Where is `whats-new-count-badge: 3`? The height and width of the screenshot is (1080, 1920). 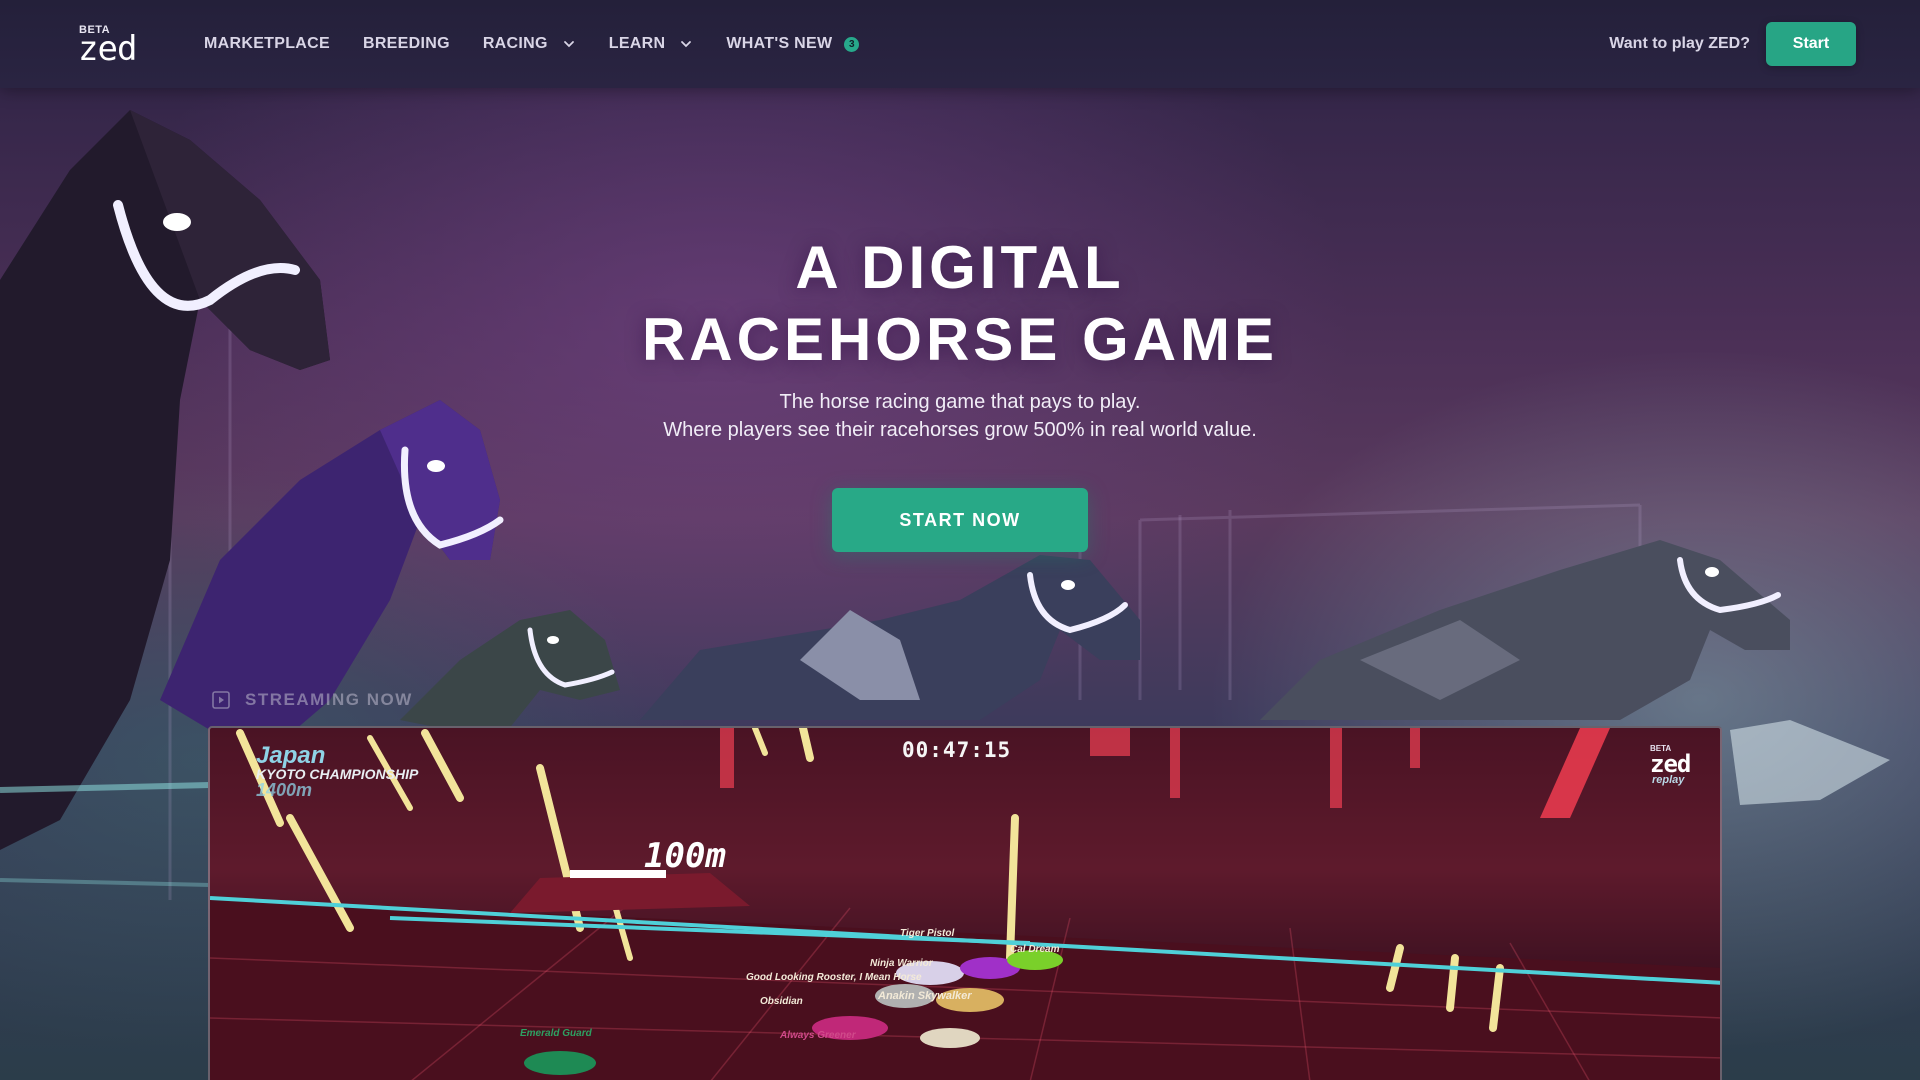 whats-new-count-badge: 3 is located at coordinates (852, 44).